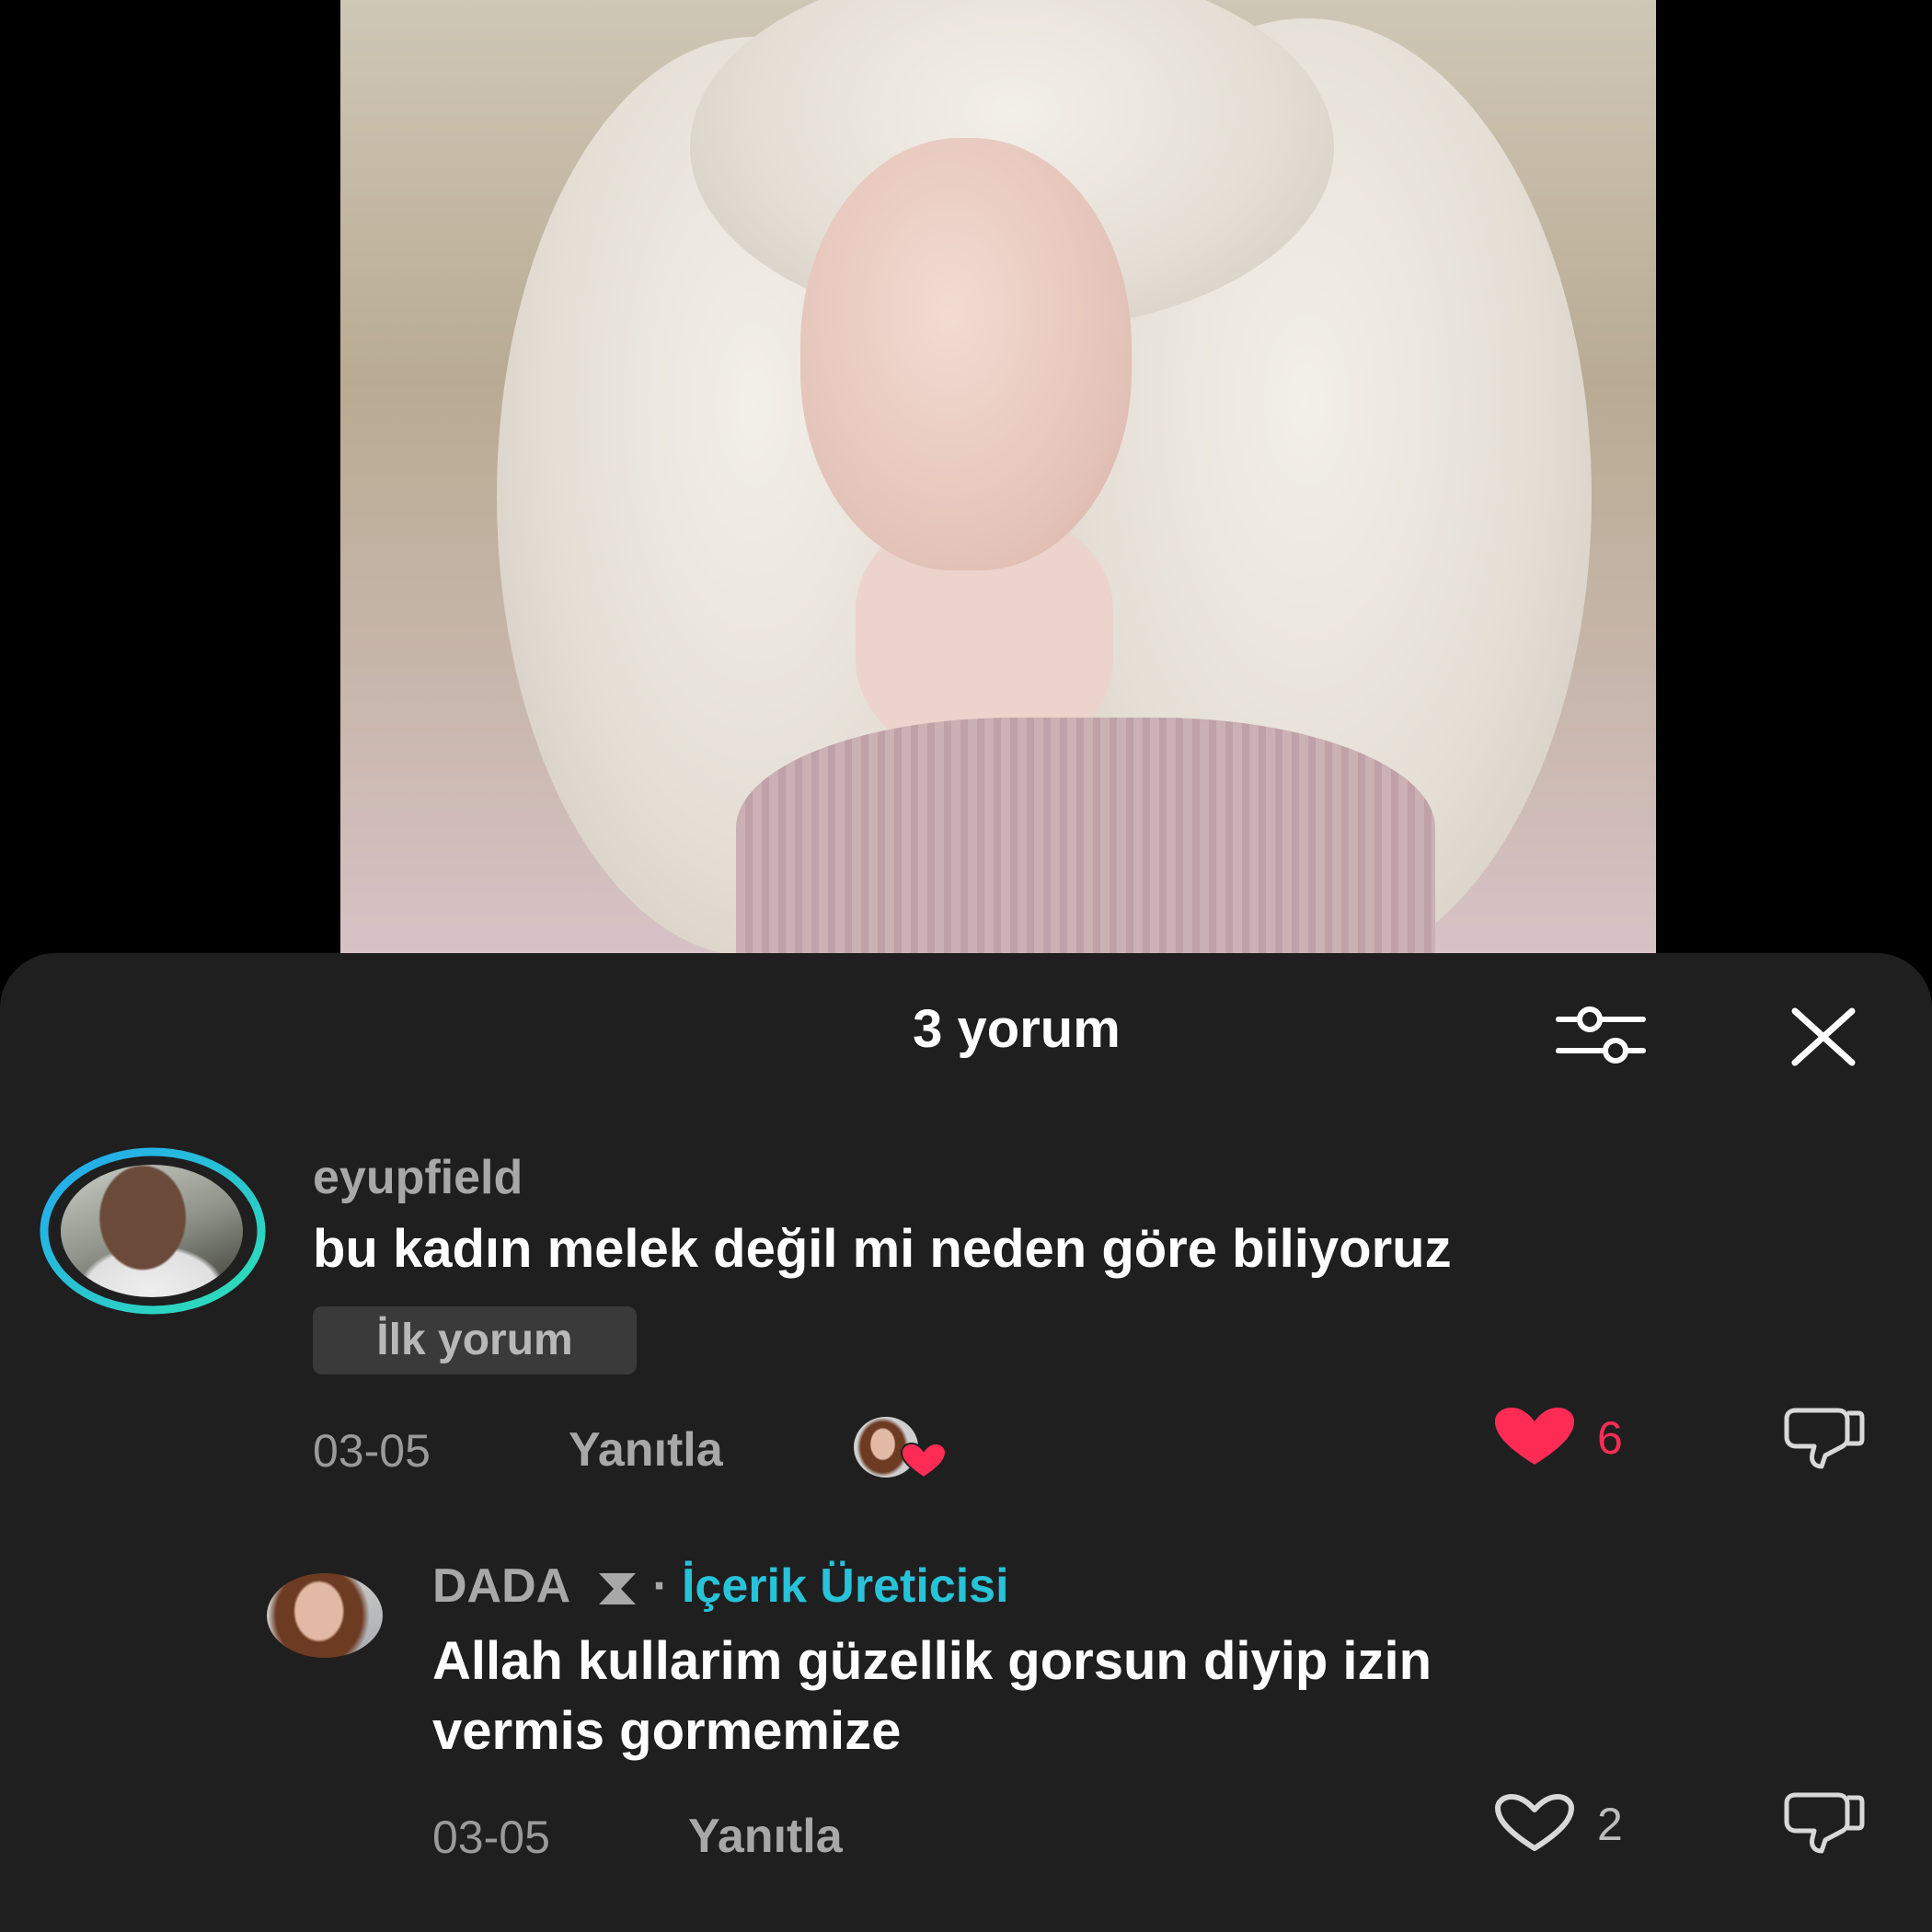 The image size is (1932, 1932). I want to click on like-count: 2, so click(1610, 1824).